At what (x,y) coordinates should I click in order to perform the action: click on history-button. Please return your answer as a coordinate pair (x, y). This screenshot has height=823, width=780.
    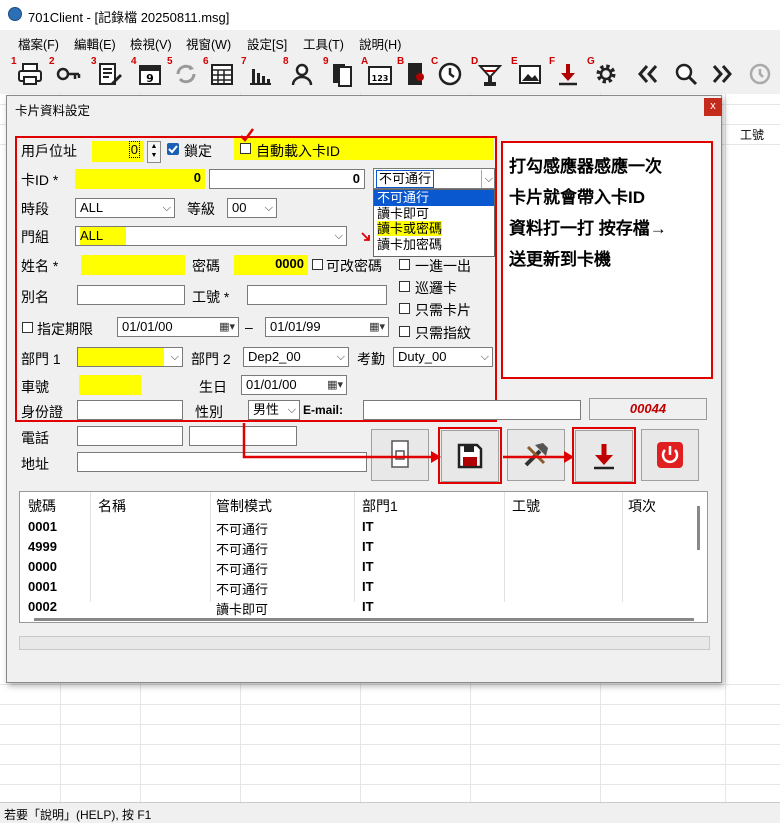
    Looking at the image, I should click on (760, 74).